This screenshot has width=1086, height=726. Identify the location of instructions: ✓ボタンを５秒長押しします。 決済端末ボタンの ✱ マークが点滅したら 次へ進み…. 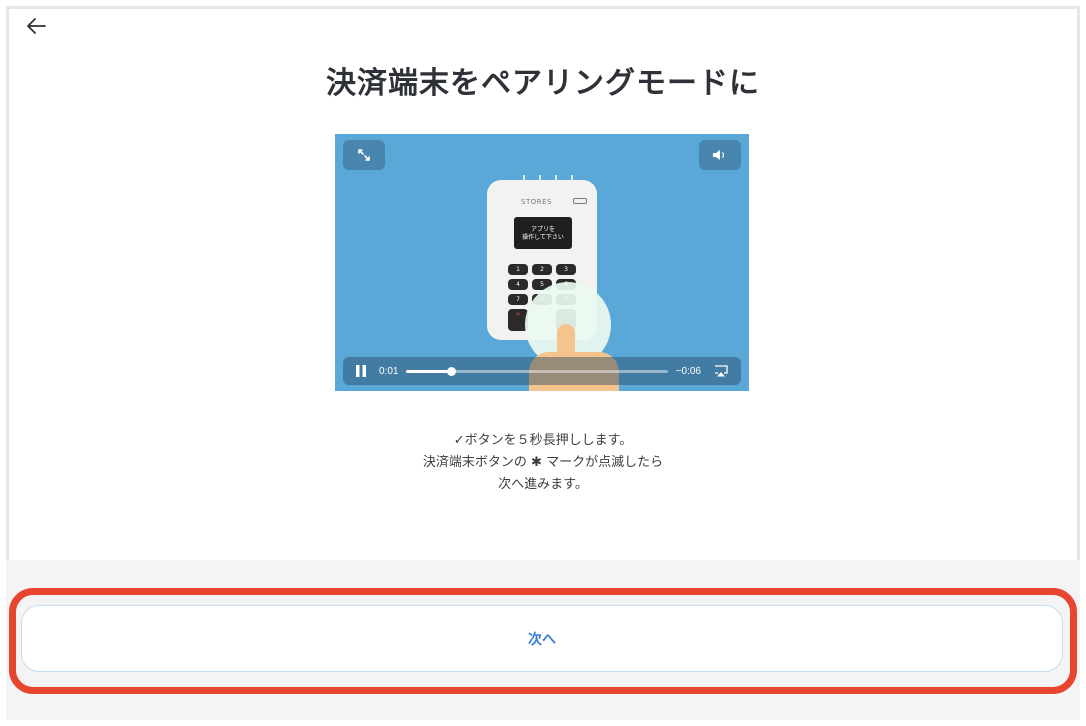
(543, 463).